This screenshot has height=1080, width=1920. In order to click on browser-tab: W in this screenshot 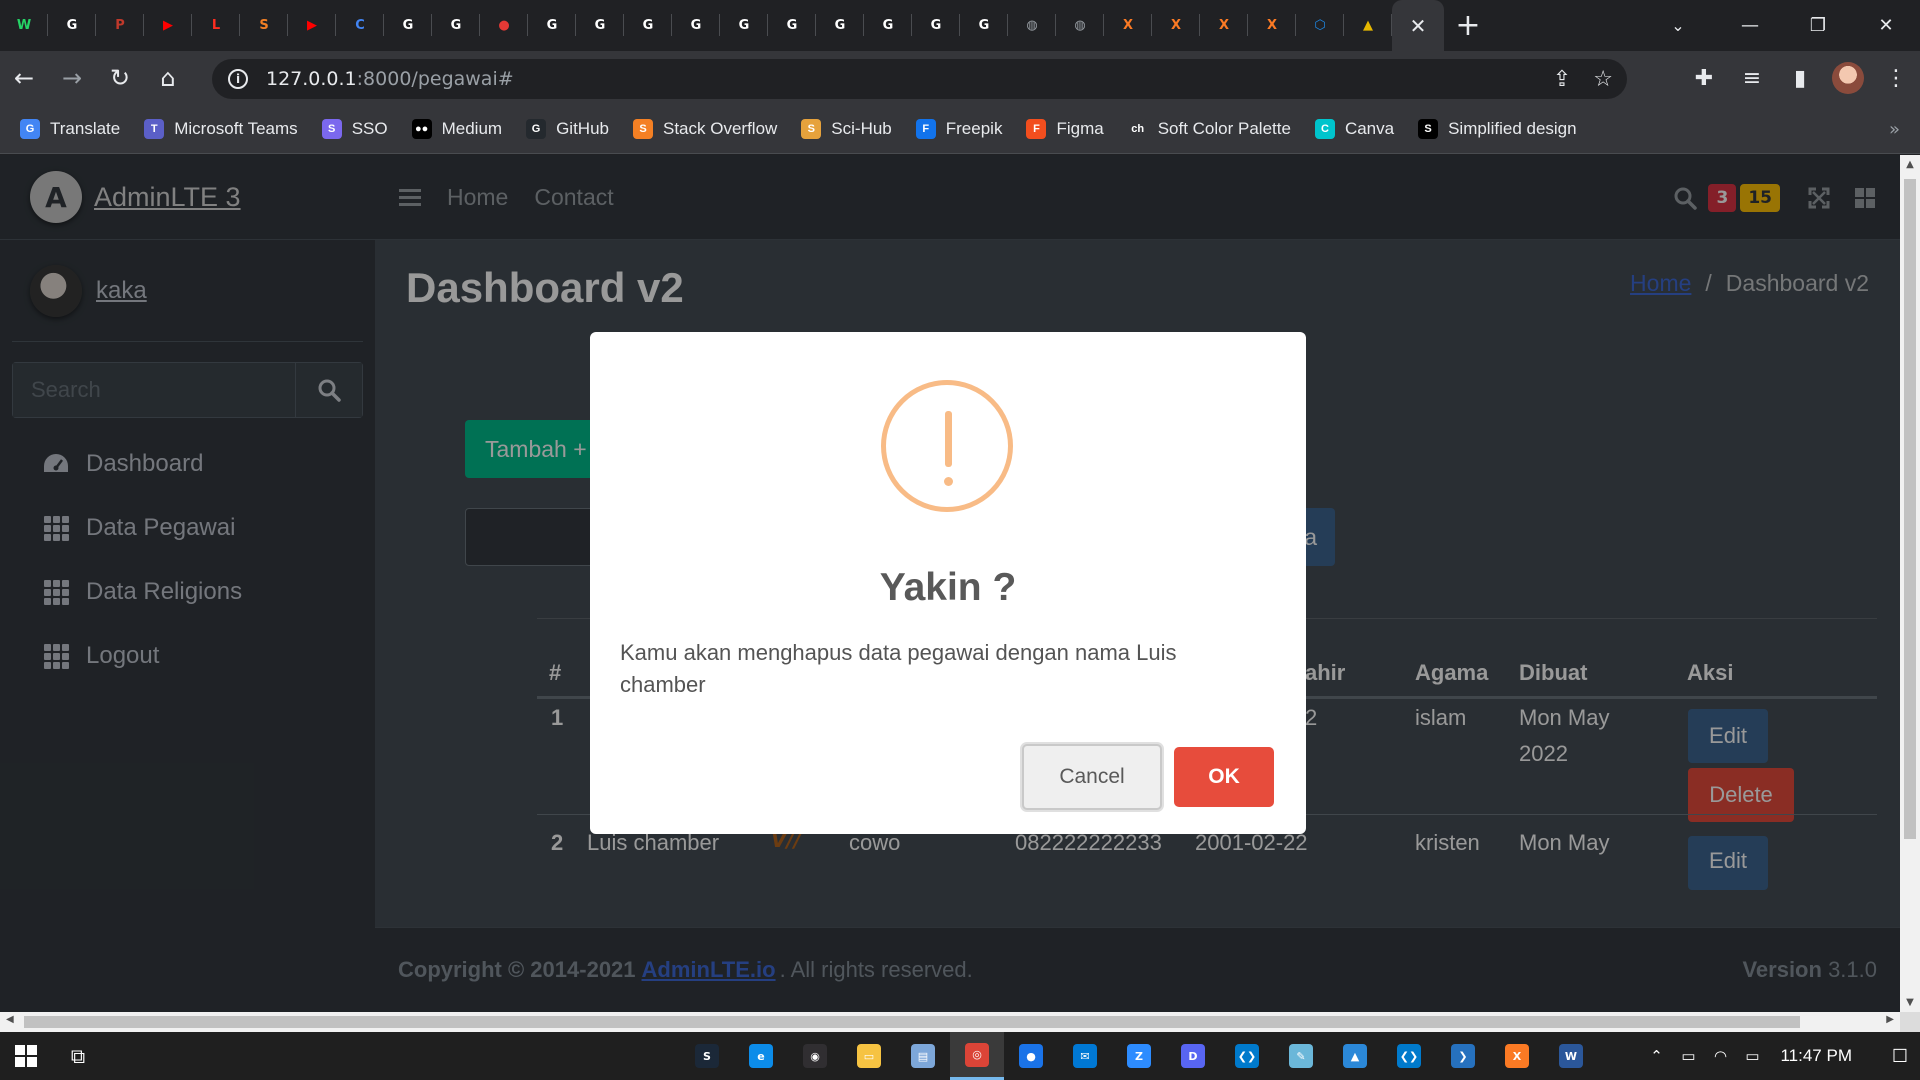, I will do `click(24, 25)`.